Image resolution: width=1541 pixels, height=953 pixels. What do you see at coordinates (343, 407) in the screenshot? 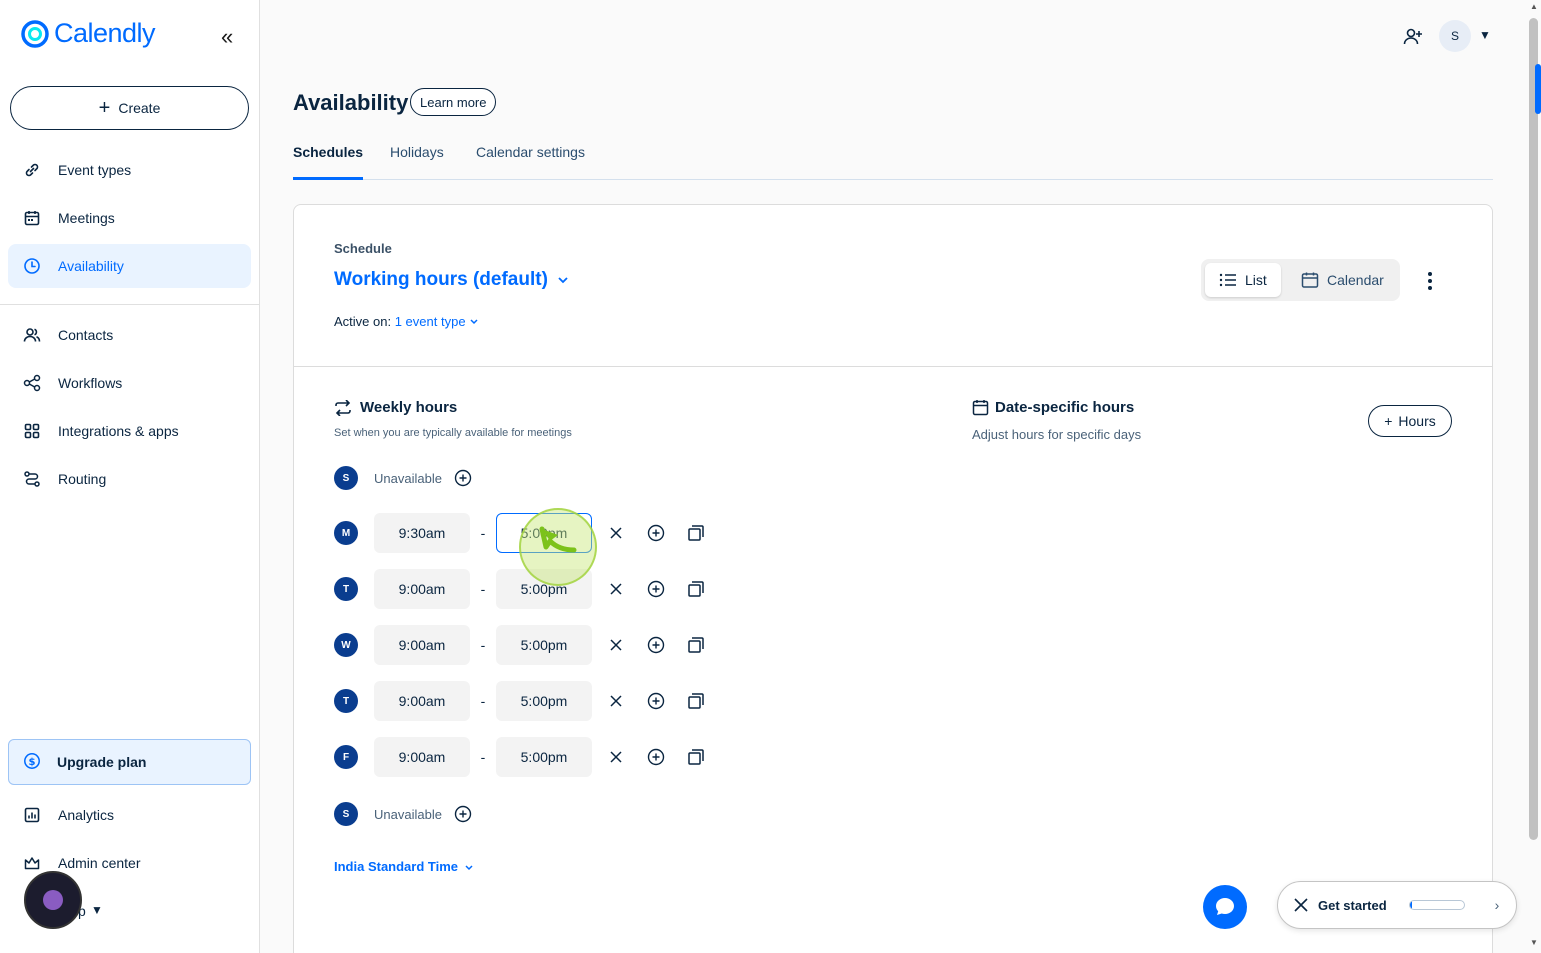
I see `repeat-icon` at bounding box center [343, 407].